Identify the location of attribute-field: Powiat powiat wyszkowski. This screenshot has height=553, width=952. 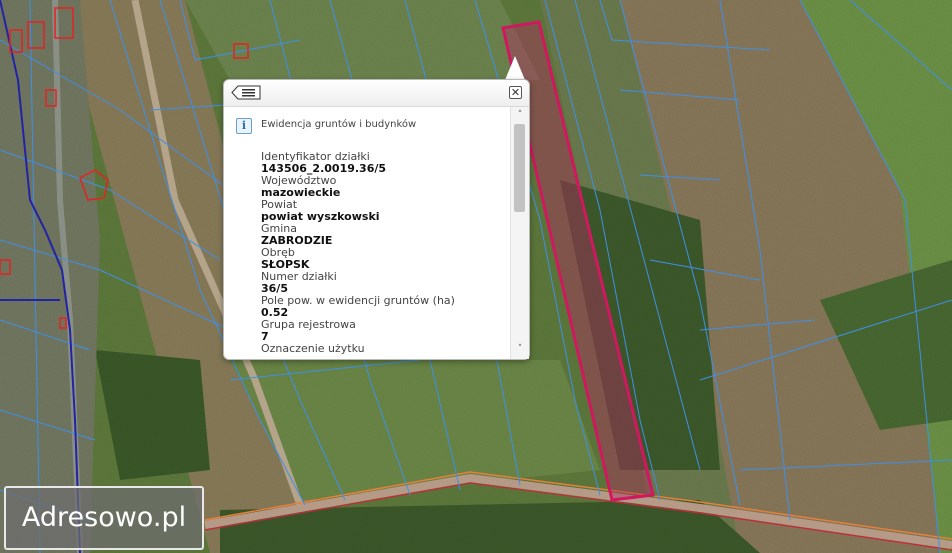
(358, 211).